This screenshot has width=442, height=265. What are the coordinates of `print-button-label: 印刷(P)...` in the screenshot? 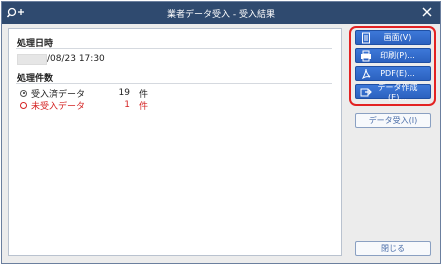 It's located at (397, 55).